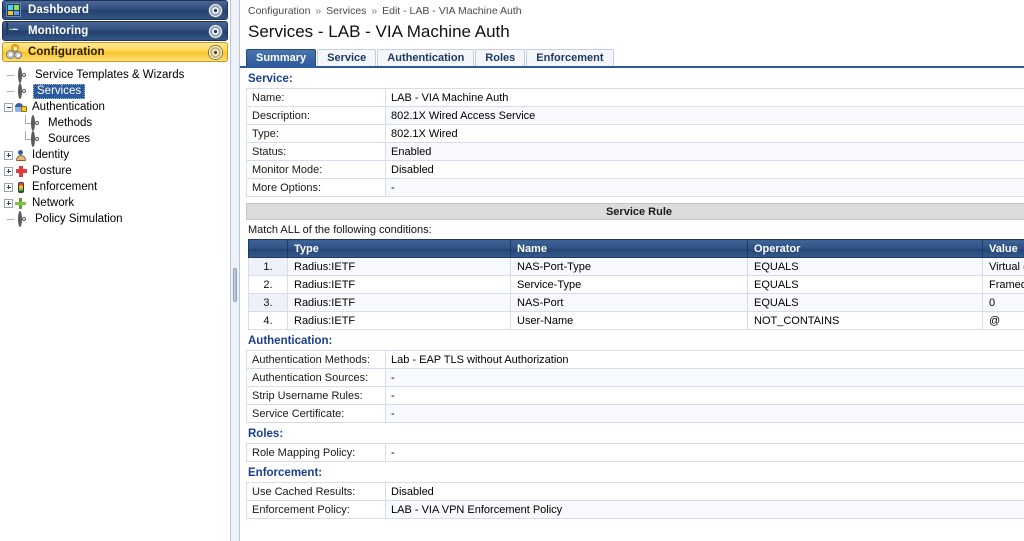  What do you see at coordinates (268, 284) in the screenshot?
I see `row-index: 2.` at bounding box center [268, 284].